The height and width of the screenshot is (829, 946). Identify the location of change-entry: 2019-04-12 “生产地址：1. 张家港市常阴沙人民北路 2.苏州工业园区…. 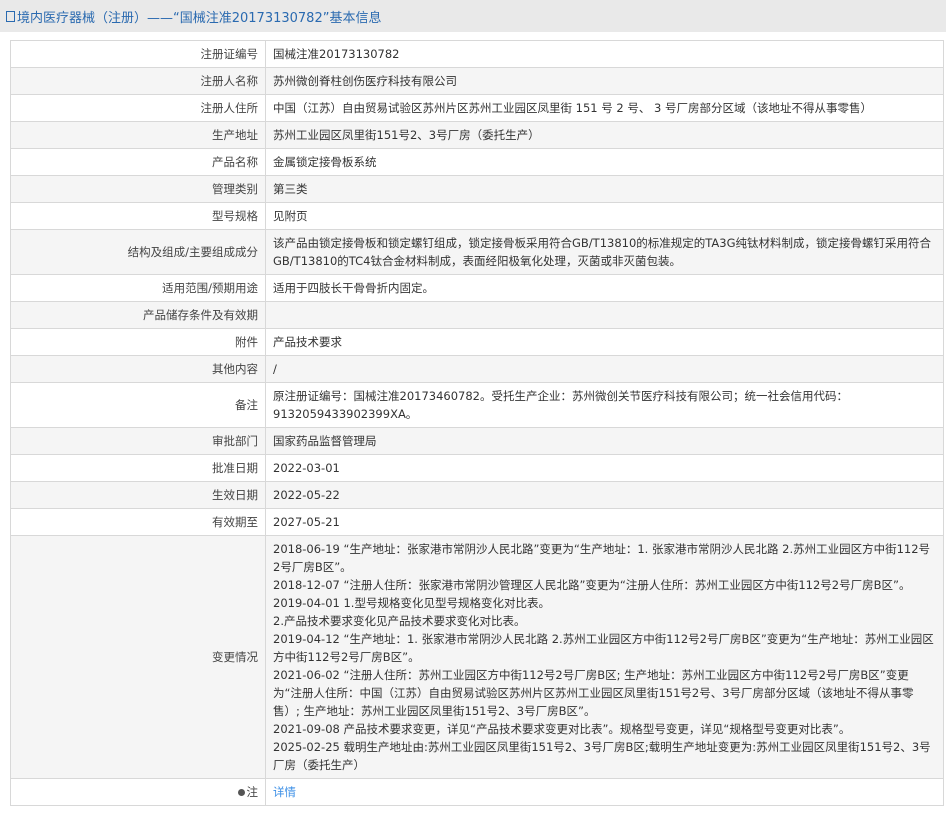
(603, 648).